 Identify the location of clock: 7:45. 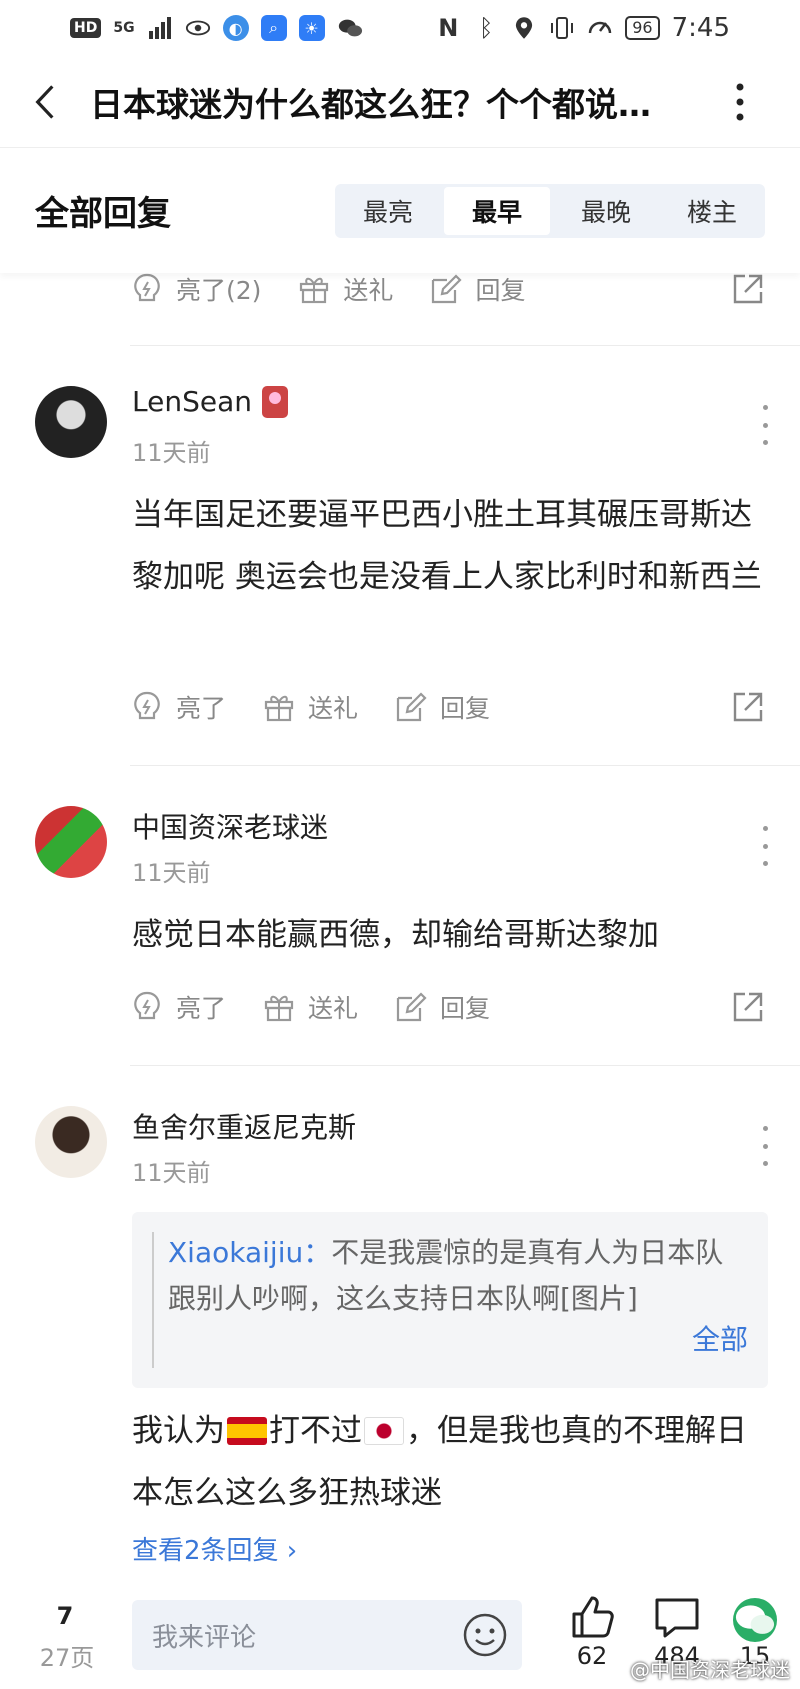
(700, 28).